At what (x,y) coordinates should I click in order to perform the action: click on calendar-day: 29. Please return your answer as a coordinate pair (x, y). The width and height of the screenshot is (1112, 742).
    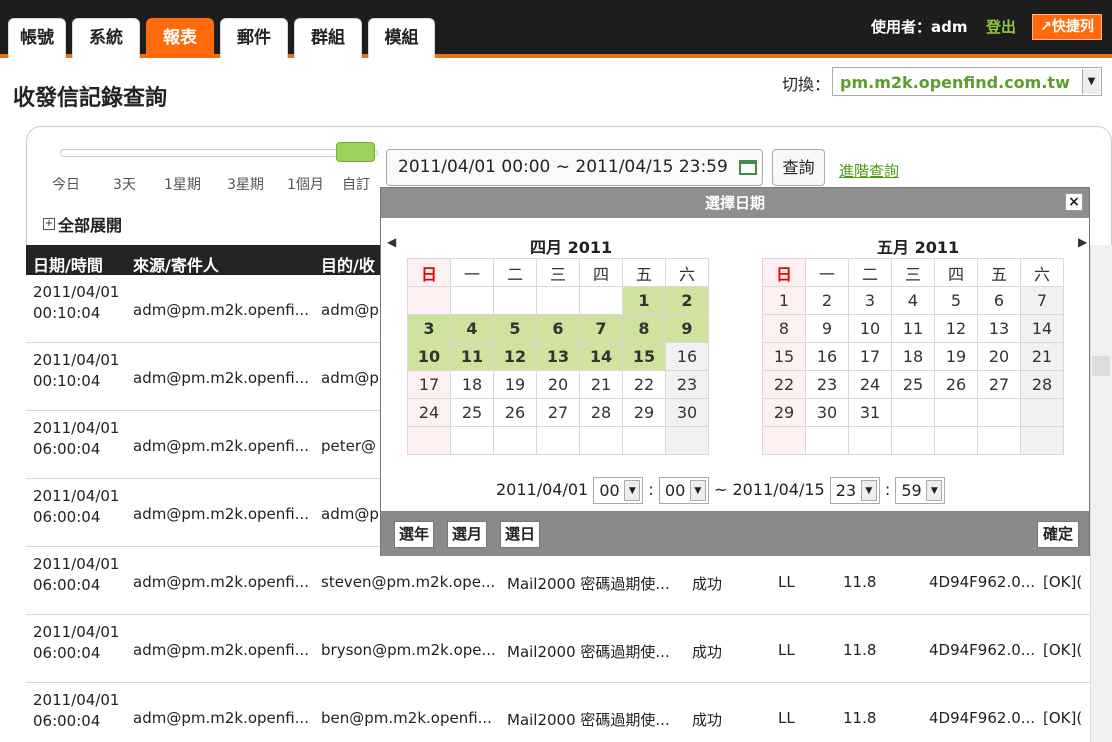
    Looking at the image, I should click on (644, 412).